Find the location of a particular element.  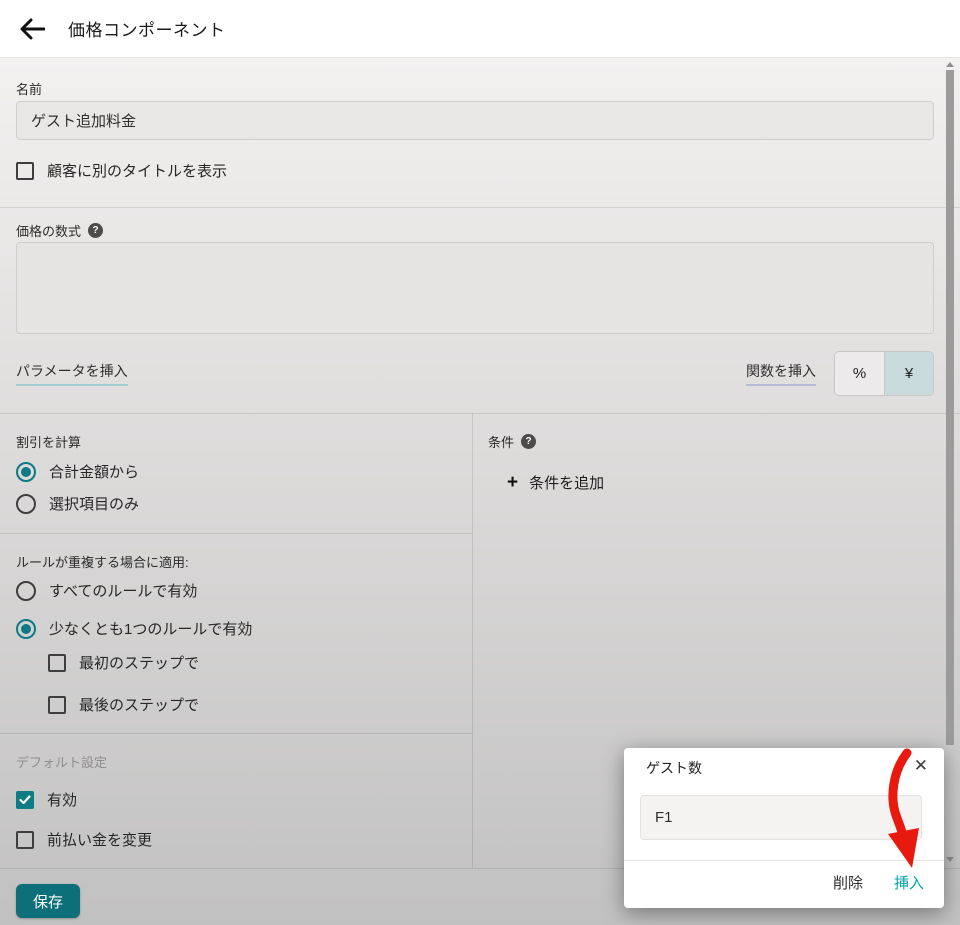

dialog-formula-input is located at coordinates (781, 817).